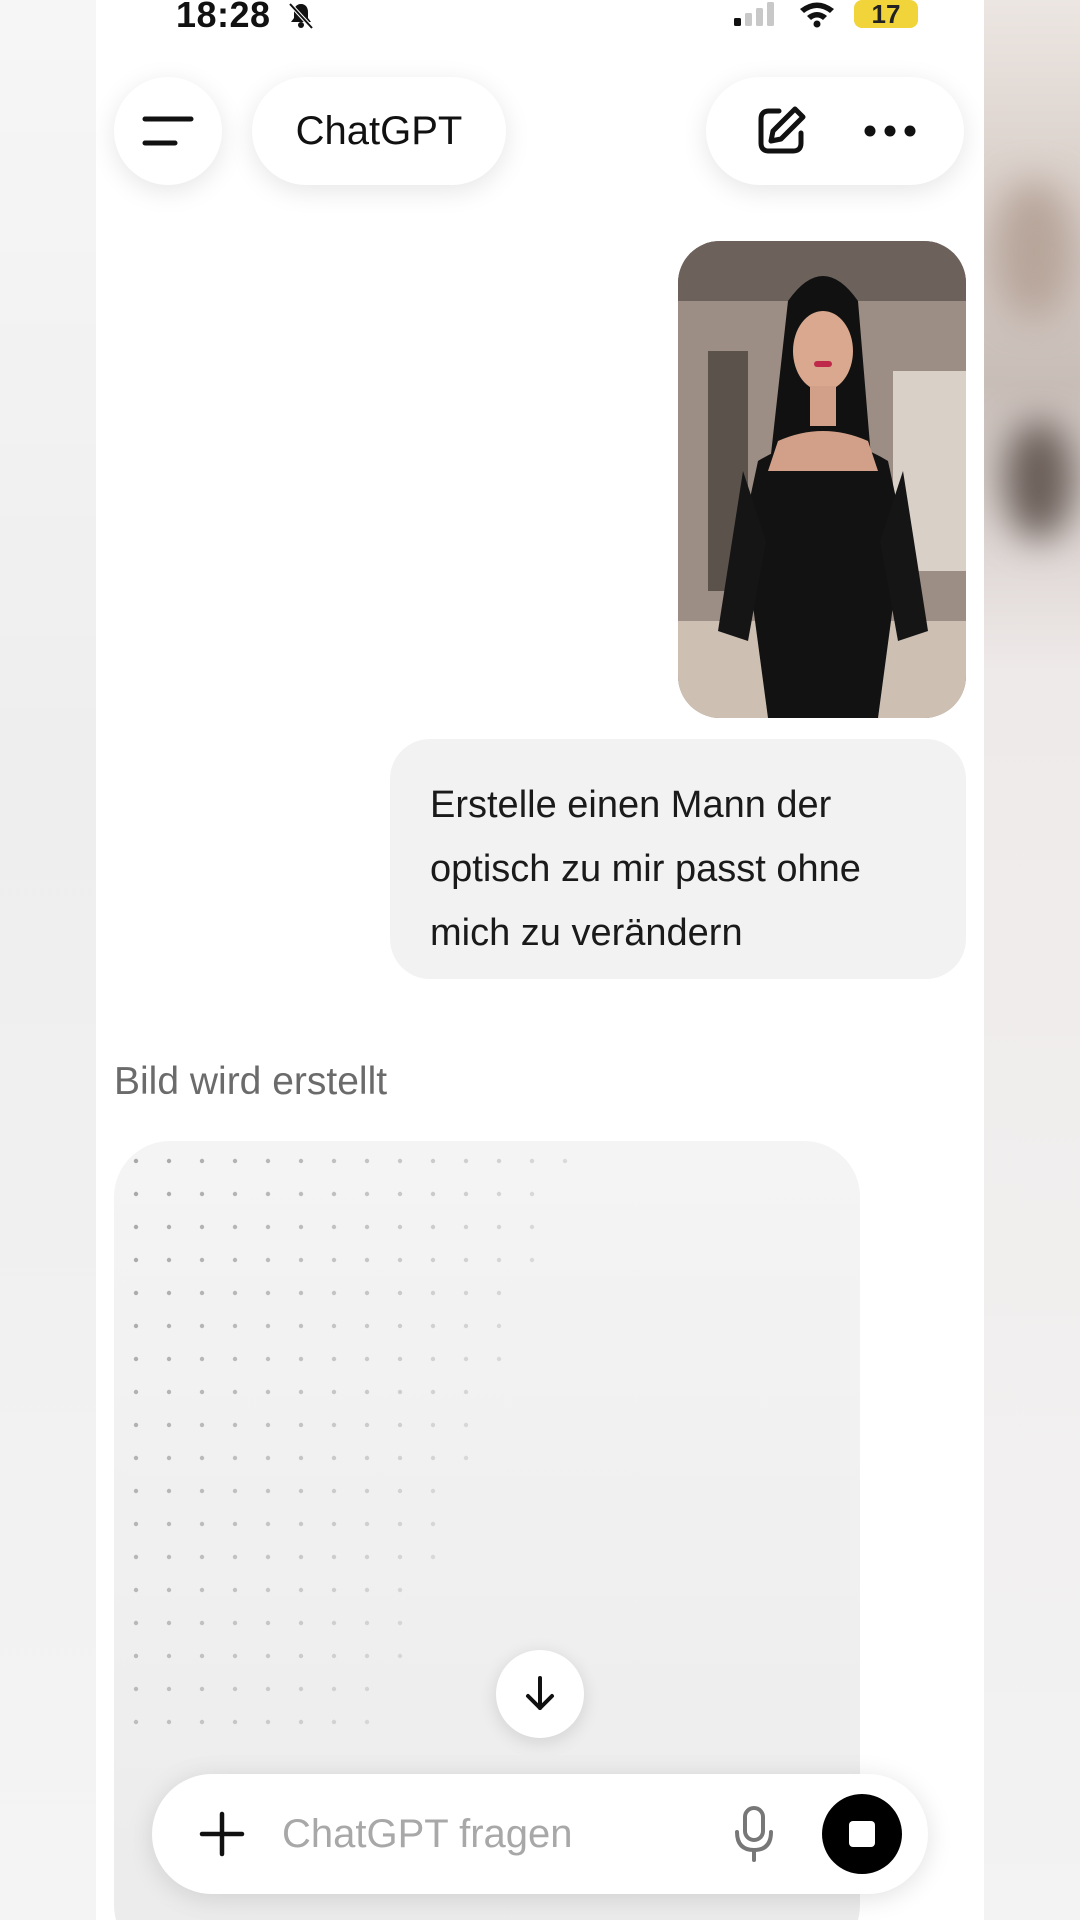  I want to click on photo-illustration, so click(822, 479).